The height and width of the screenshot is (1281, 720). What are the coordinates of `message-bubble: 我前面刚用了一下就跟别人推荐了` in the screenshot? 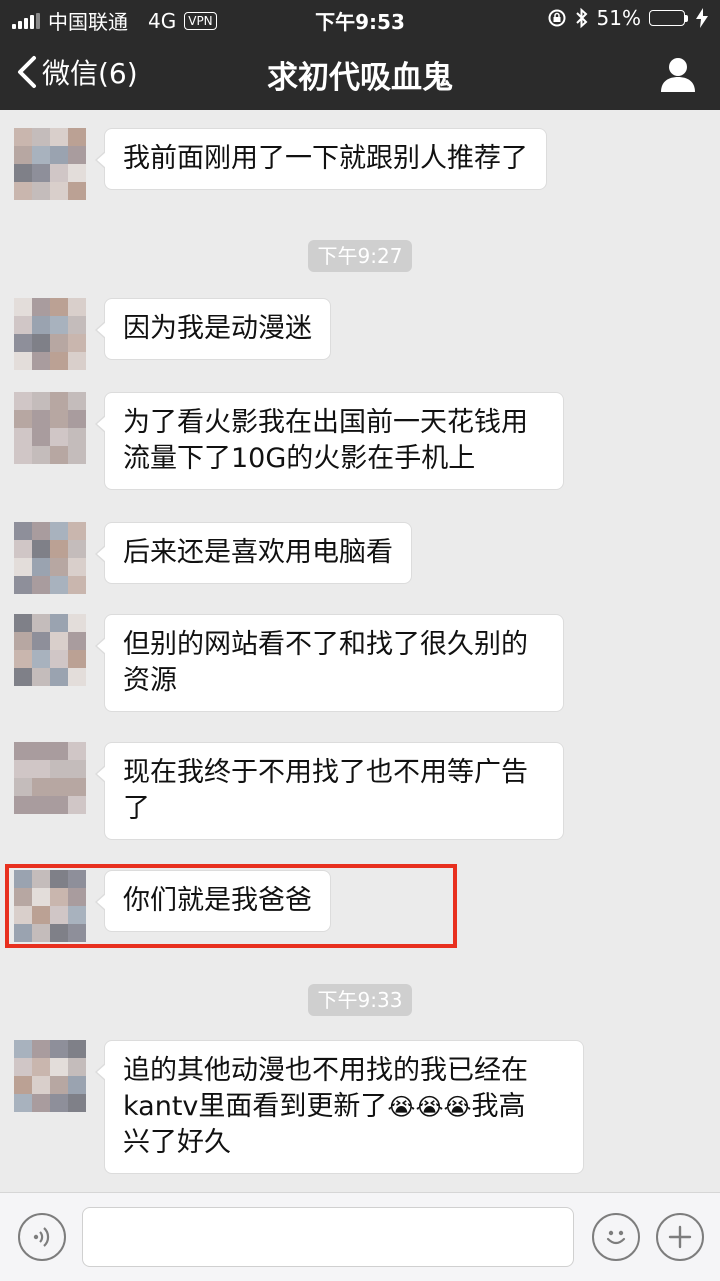 It's located at (321, 159).